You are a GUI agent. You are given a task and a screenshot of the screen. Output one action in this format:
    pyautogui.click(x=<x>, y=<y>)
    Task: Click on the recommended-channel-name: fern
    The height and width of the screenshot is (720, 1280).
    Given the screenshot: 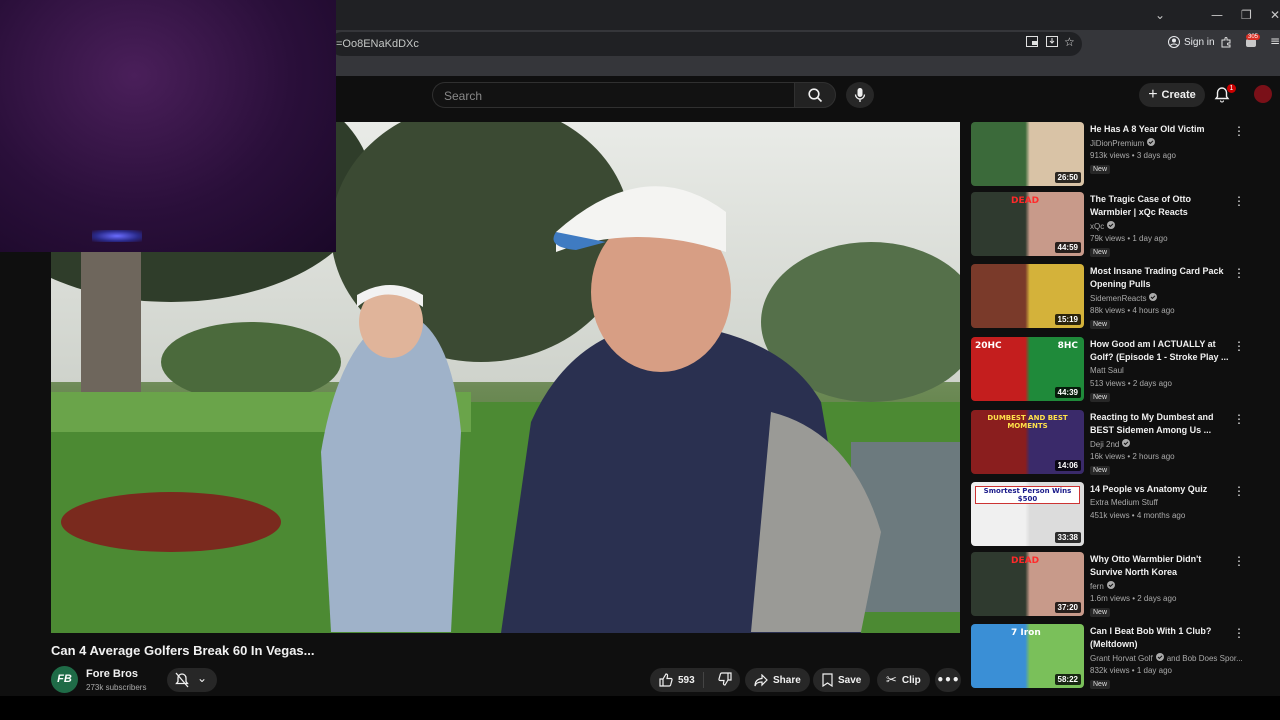 What is the action you would take?
    pyautogui.click(x=1097, y=586)
    